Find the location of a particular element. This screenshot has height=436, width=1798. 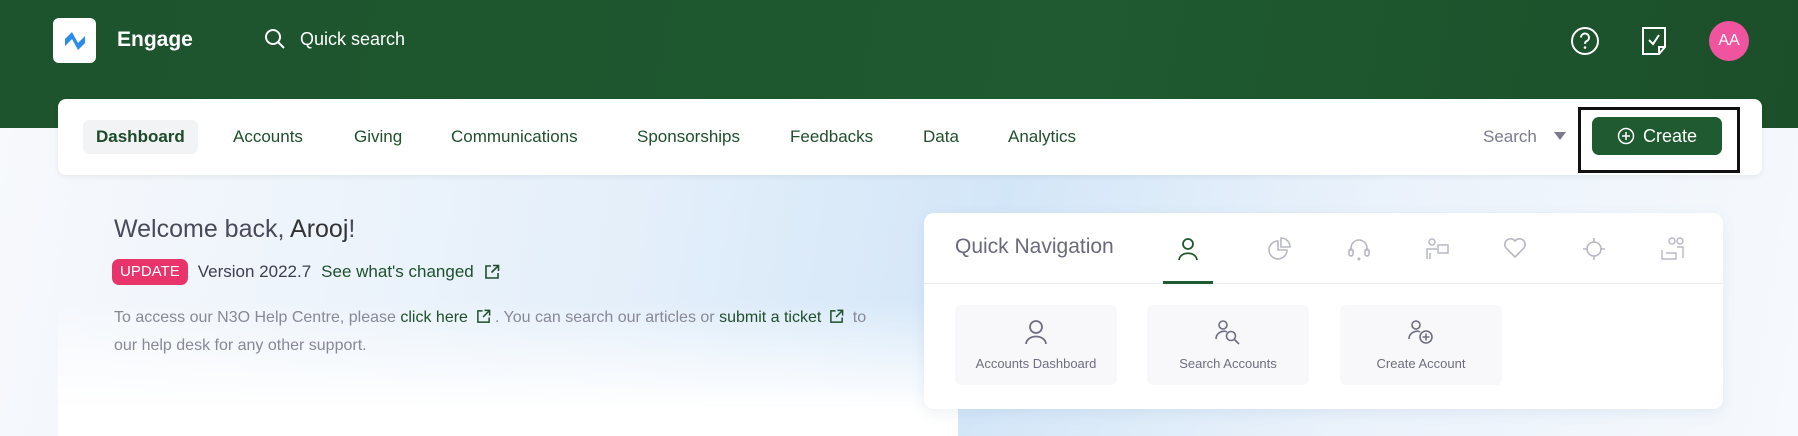

nav-communications: Communications is located at coordinates (514, 137).